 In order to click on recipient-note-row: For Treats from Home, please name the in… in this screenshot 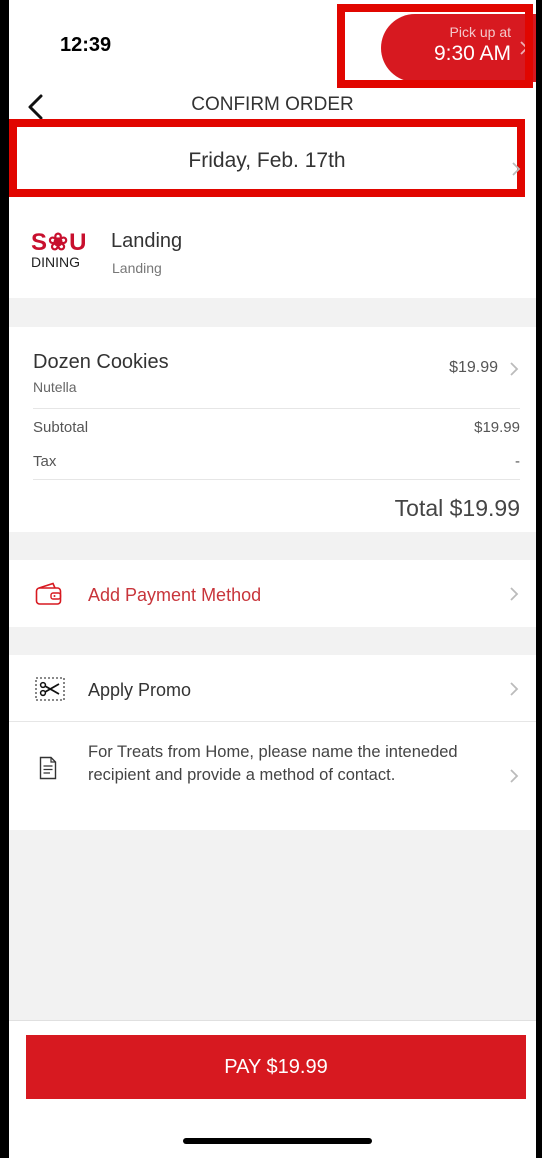, I will do `click(272, 776)`.